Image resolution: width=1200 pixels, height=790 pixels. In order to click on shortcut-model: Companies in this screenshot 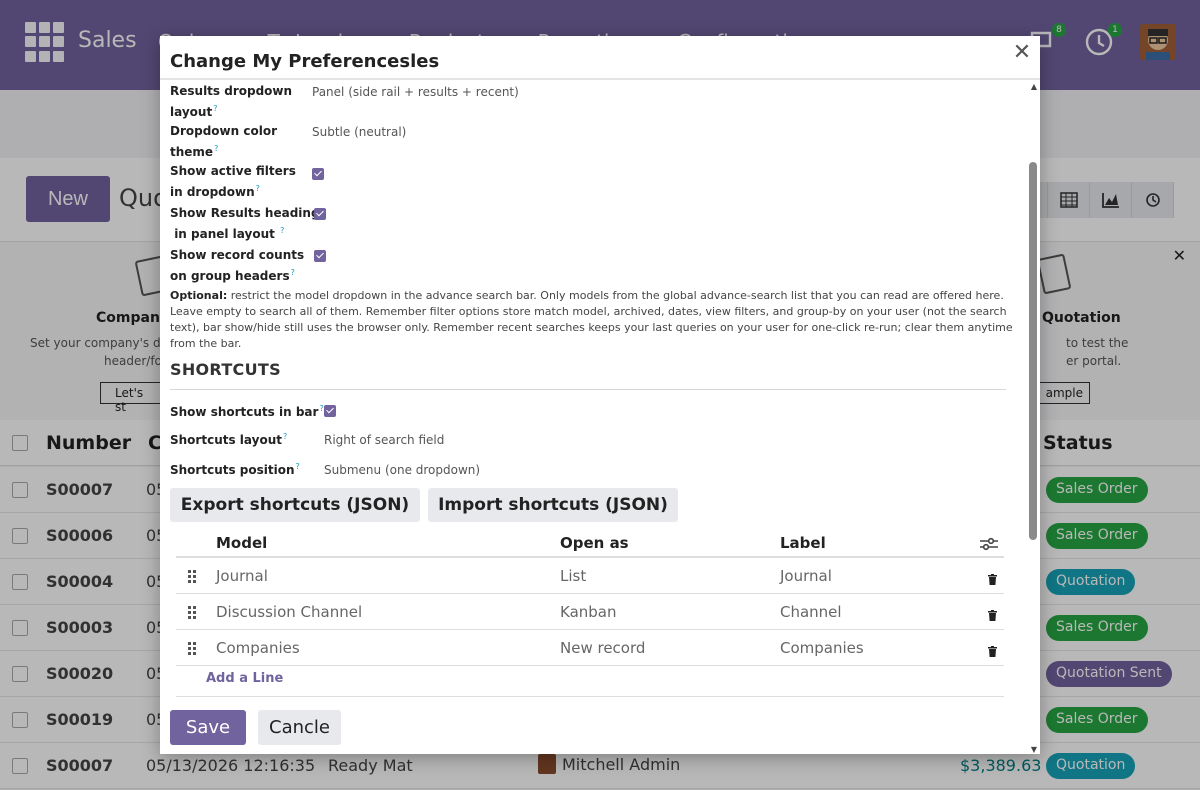, I will do `click(258, 648)`.